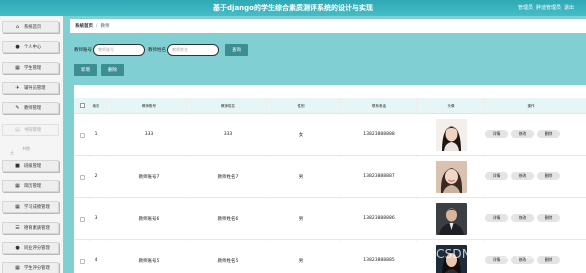  I want to click on cell-index: 2, so click(96, 176).